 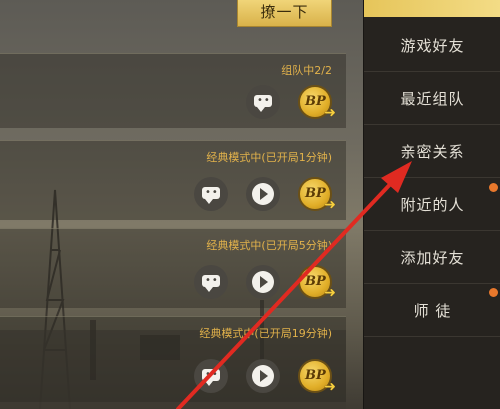 What do you see at coordinates (493, 292) in the screenshot?
I see `mentor-badge` at bounding box center [493, 292].